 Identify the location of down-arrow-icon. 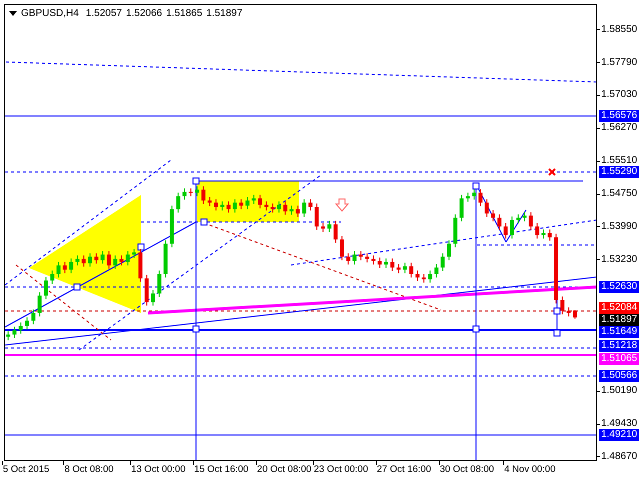
(342, 205).